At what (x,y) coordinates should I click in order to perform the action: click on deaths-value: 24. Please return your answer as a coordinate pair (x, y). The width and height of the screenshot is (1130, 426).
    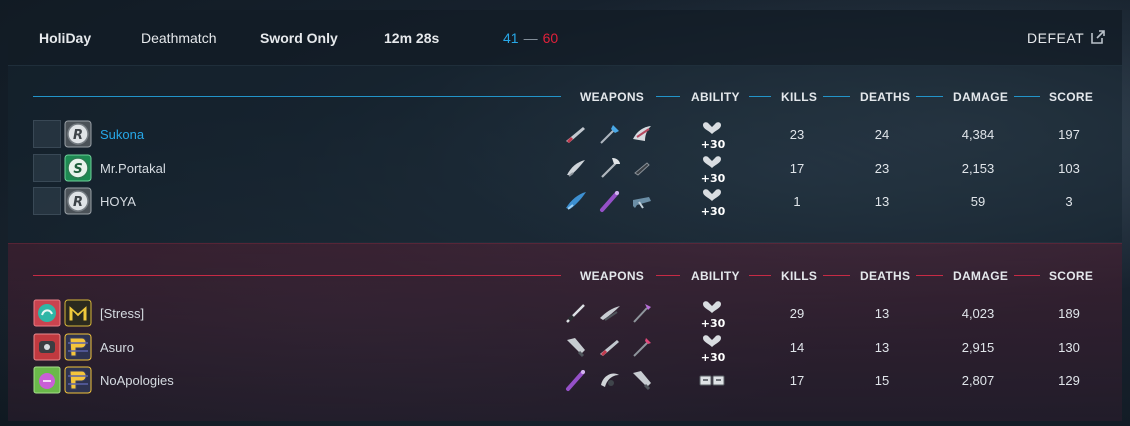
    Looking at the image, I should click on (882, 134).